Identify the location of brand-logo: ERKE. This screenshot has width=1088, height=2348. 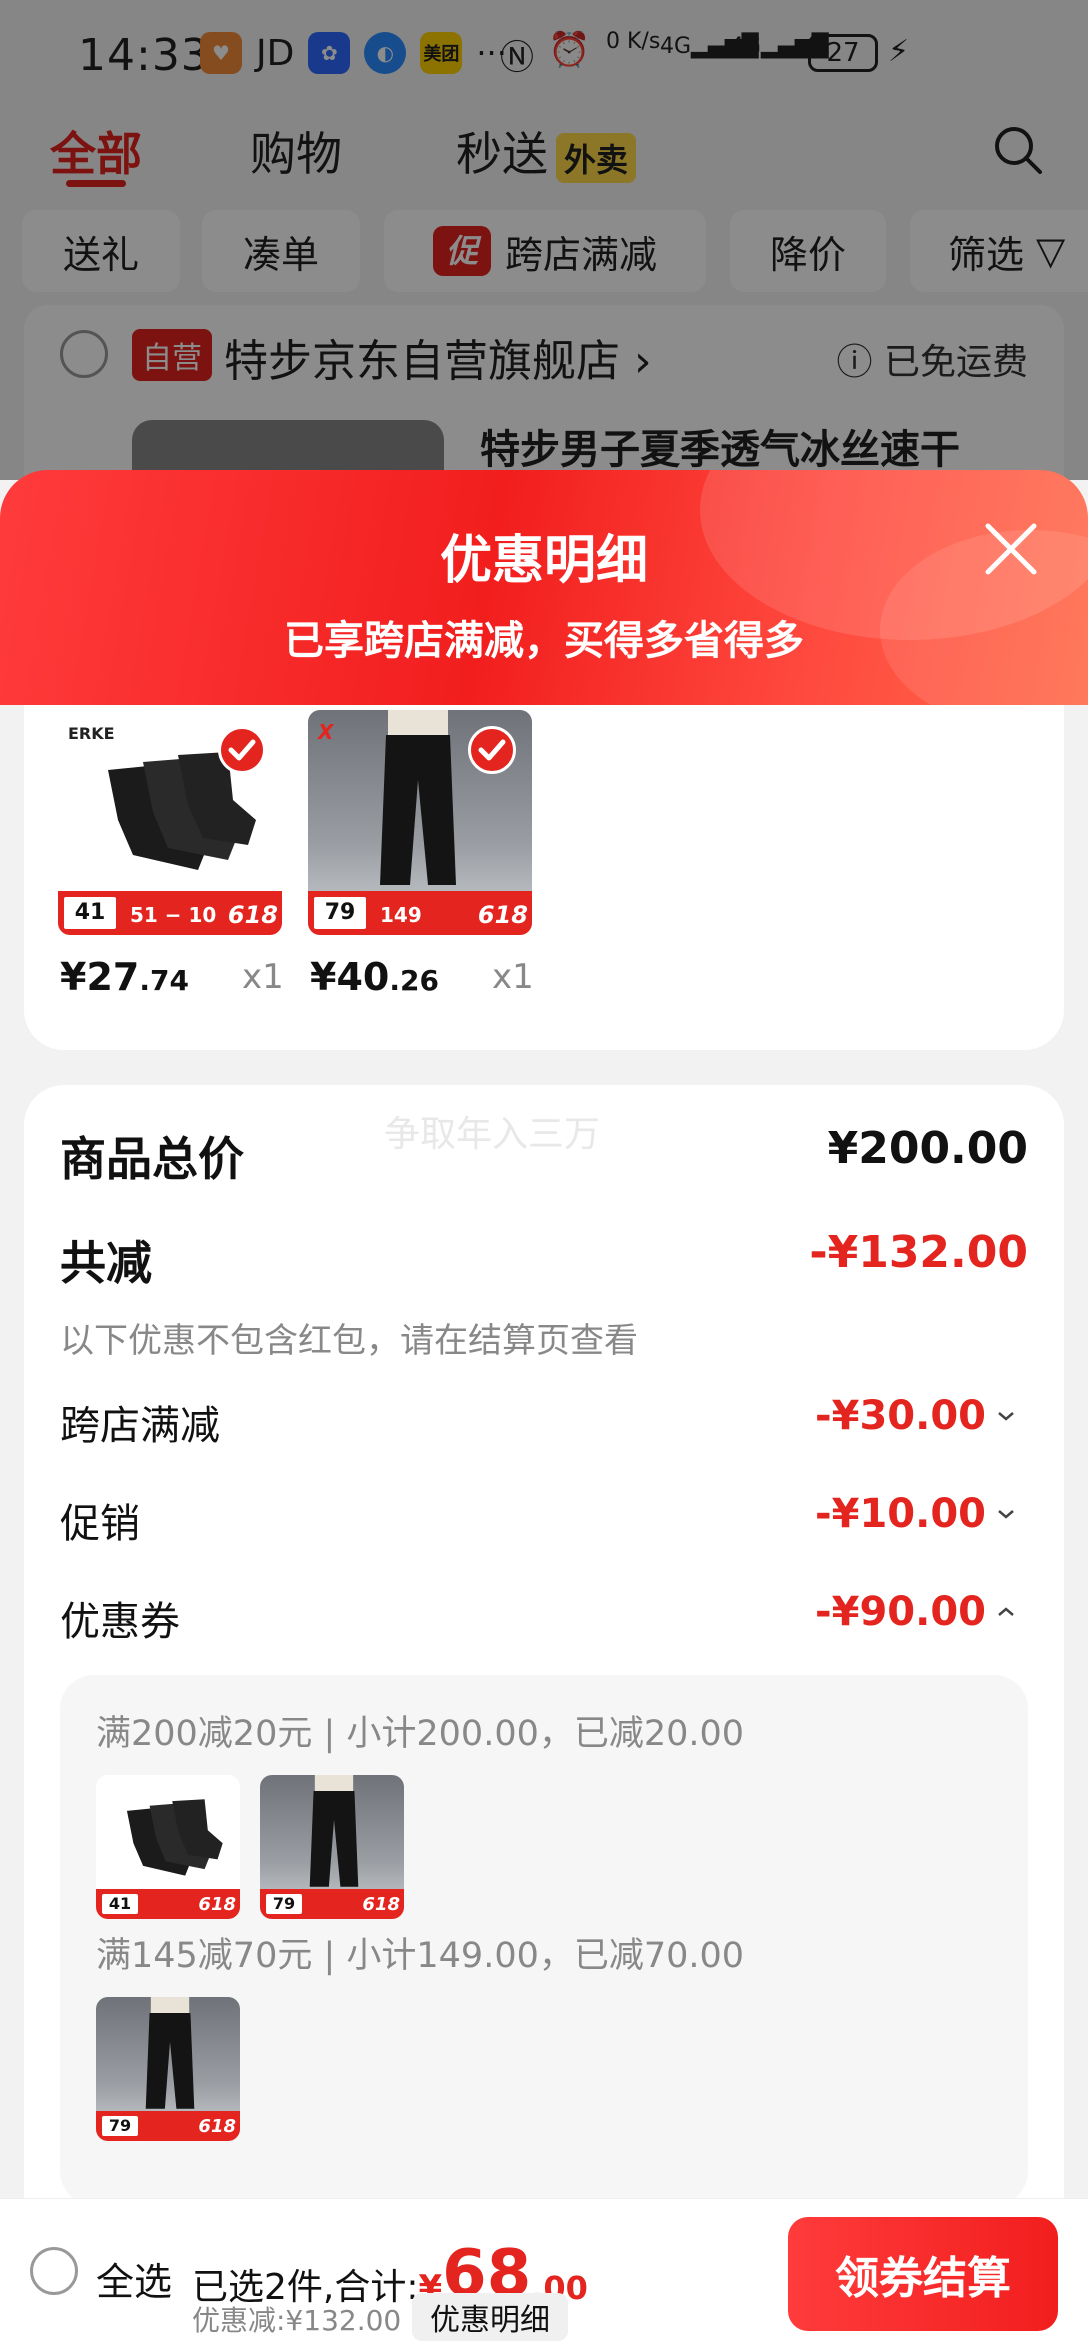
(91, 733).